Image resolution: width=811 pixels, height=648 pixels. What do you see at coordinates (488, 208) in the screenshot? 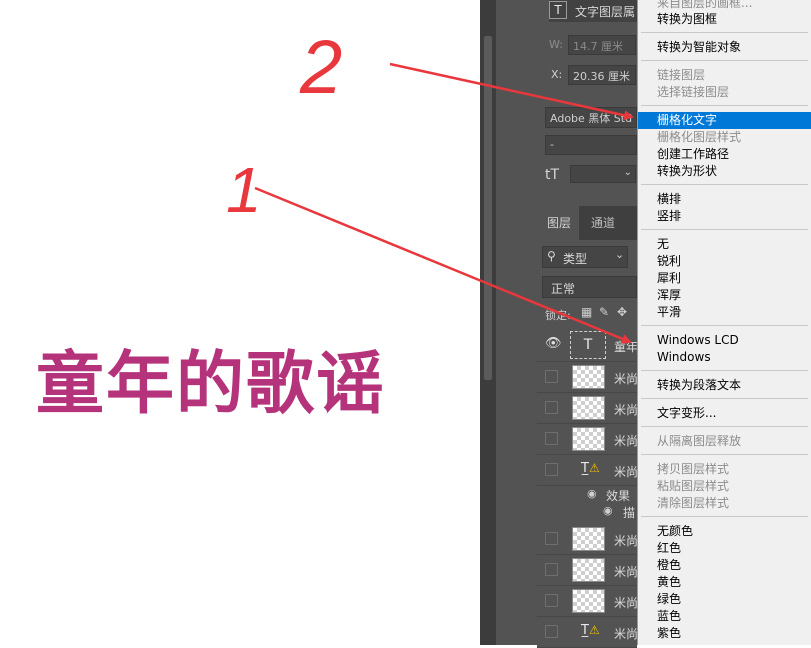
I see `scrollbar-thumb` at bounding box center [488, 208].